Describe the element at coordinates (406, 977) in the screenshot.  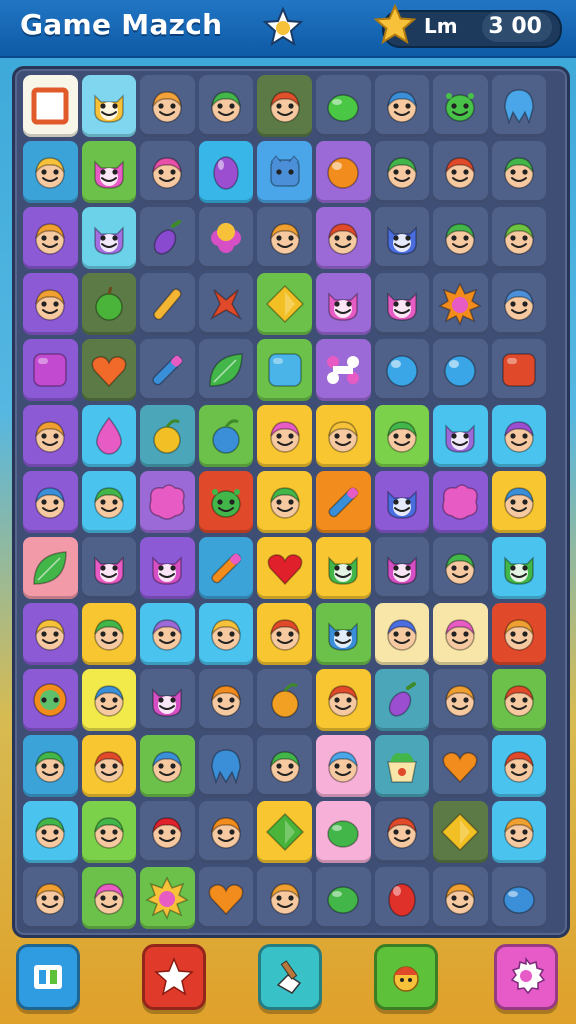
I see `character-button` at that location.